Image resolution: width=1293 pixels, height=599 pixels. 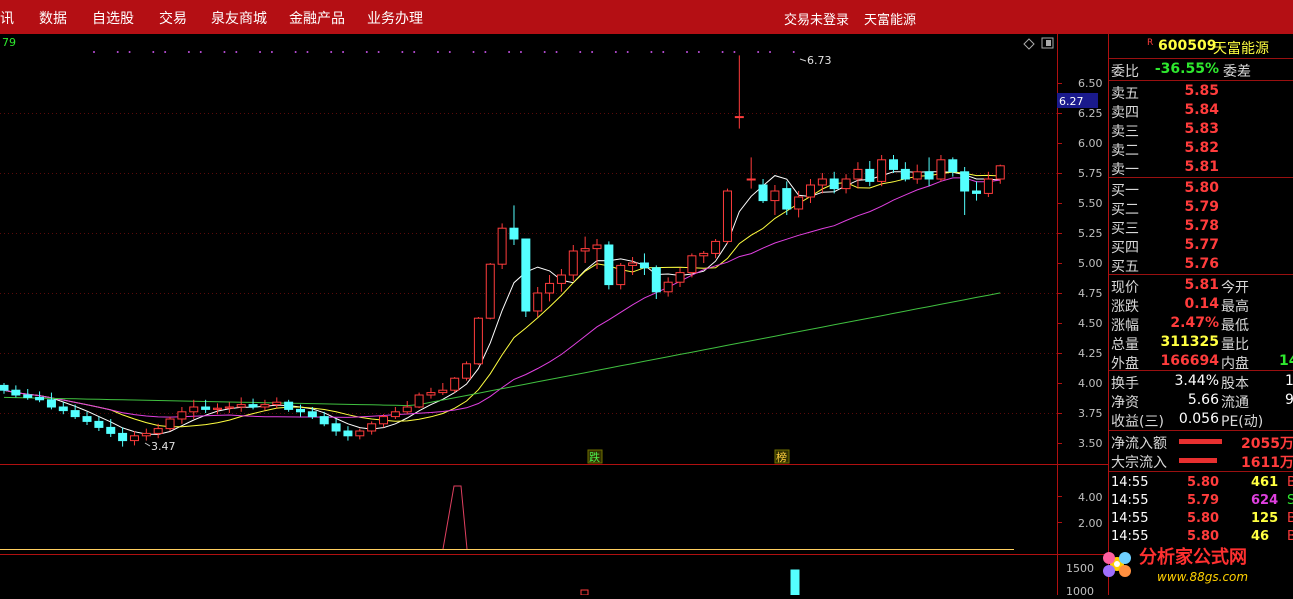 I want to click on bid-row: 买二 5.79, so click(x=1201, y=208).